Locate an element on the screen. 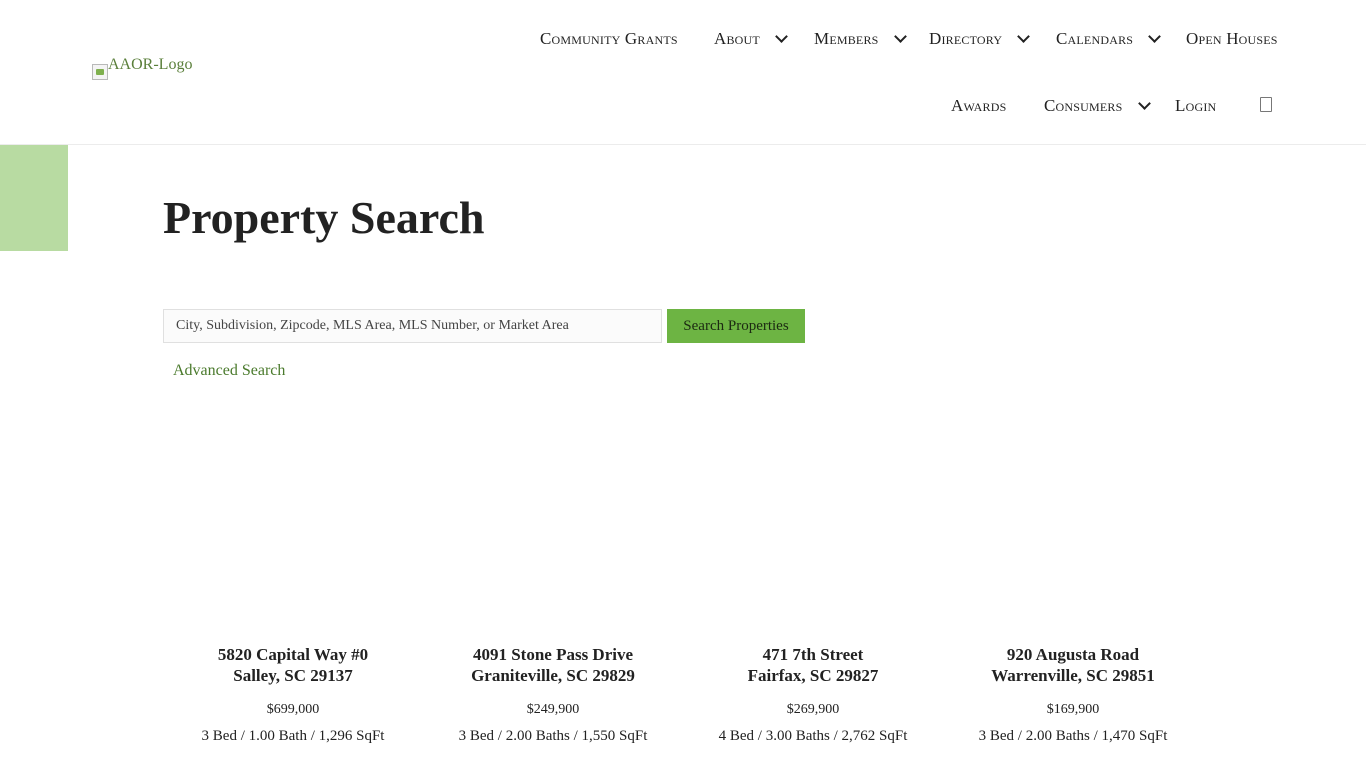 The height and width of the screenshot is (768, 1366). search-icon is located at coordinates (1266, 104).